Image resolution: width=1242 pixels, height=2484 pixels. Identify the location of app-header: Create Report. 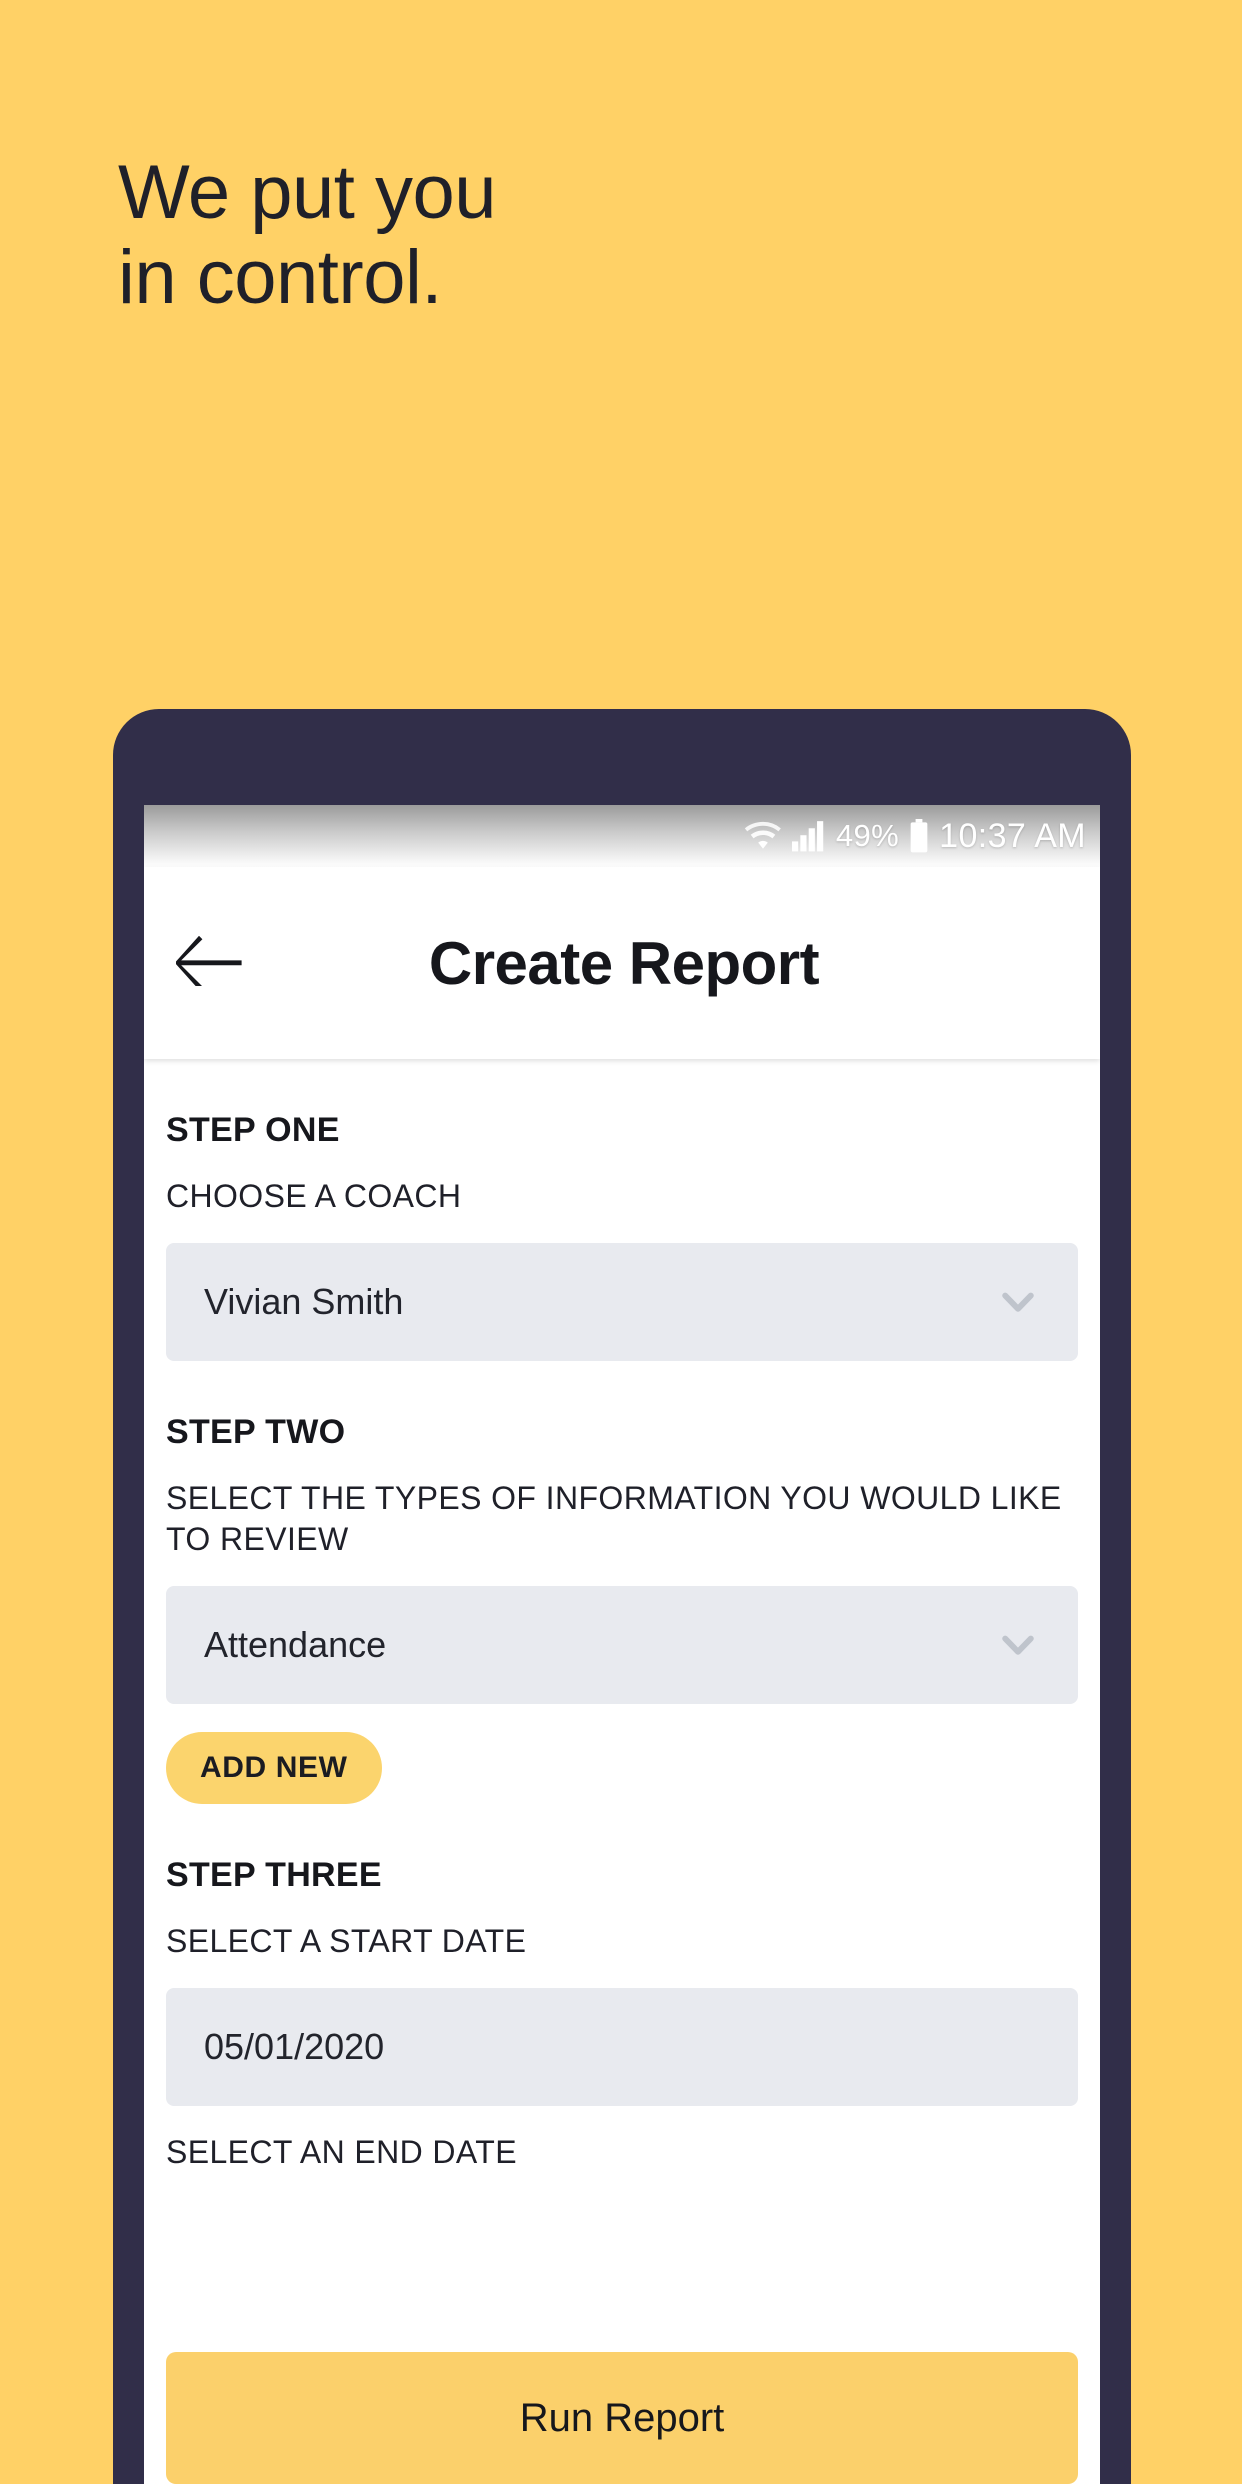
(622, 963).